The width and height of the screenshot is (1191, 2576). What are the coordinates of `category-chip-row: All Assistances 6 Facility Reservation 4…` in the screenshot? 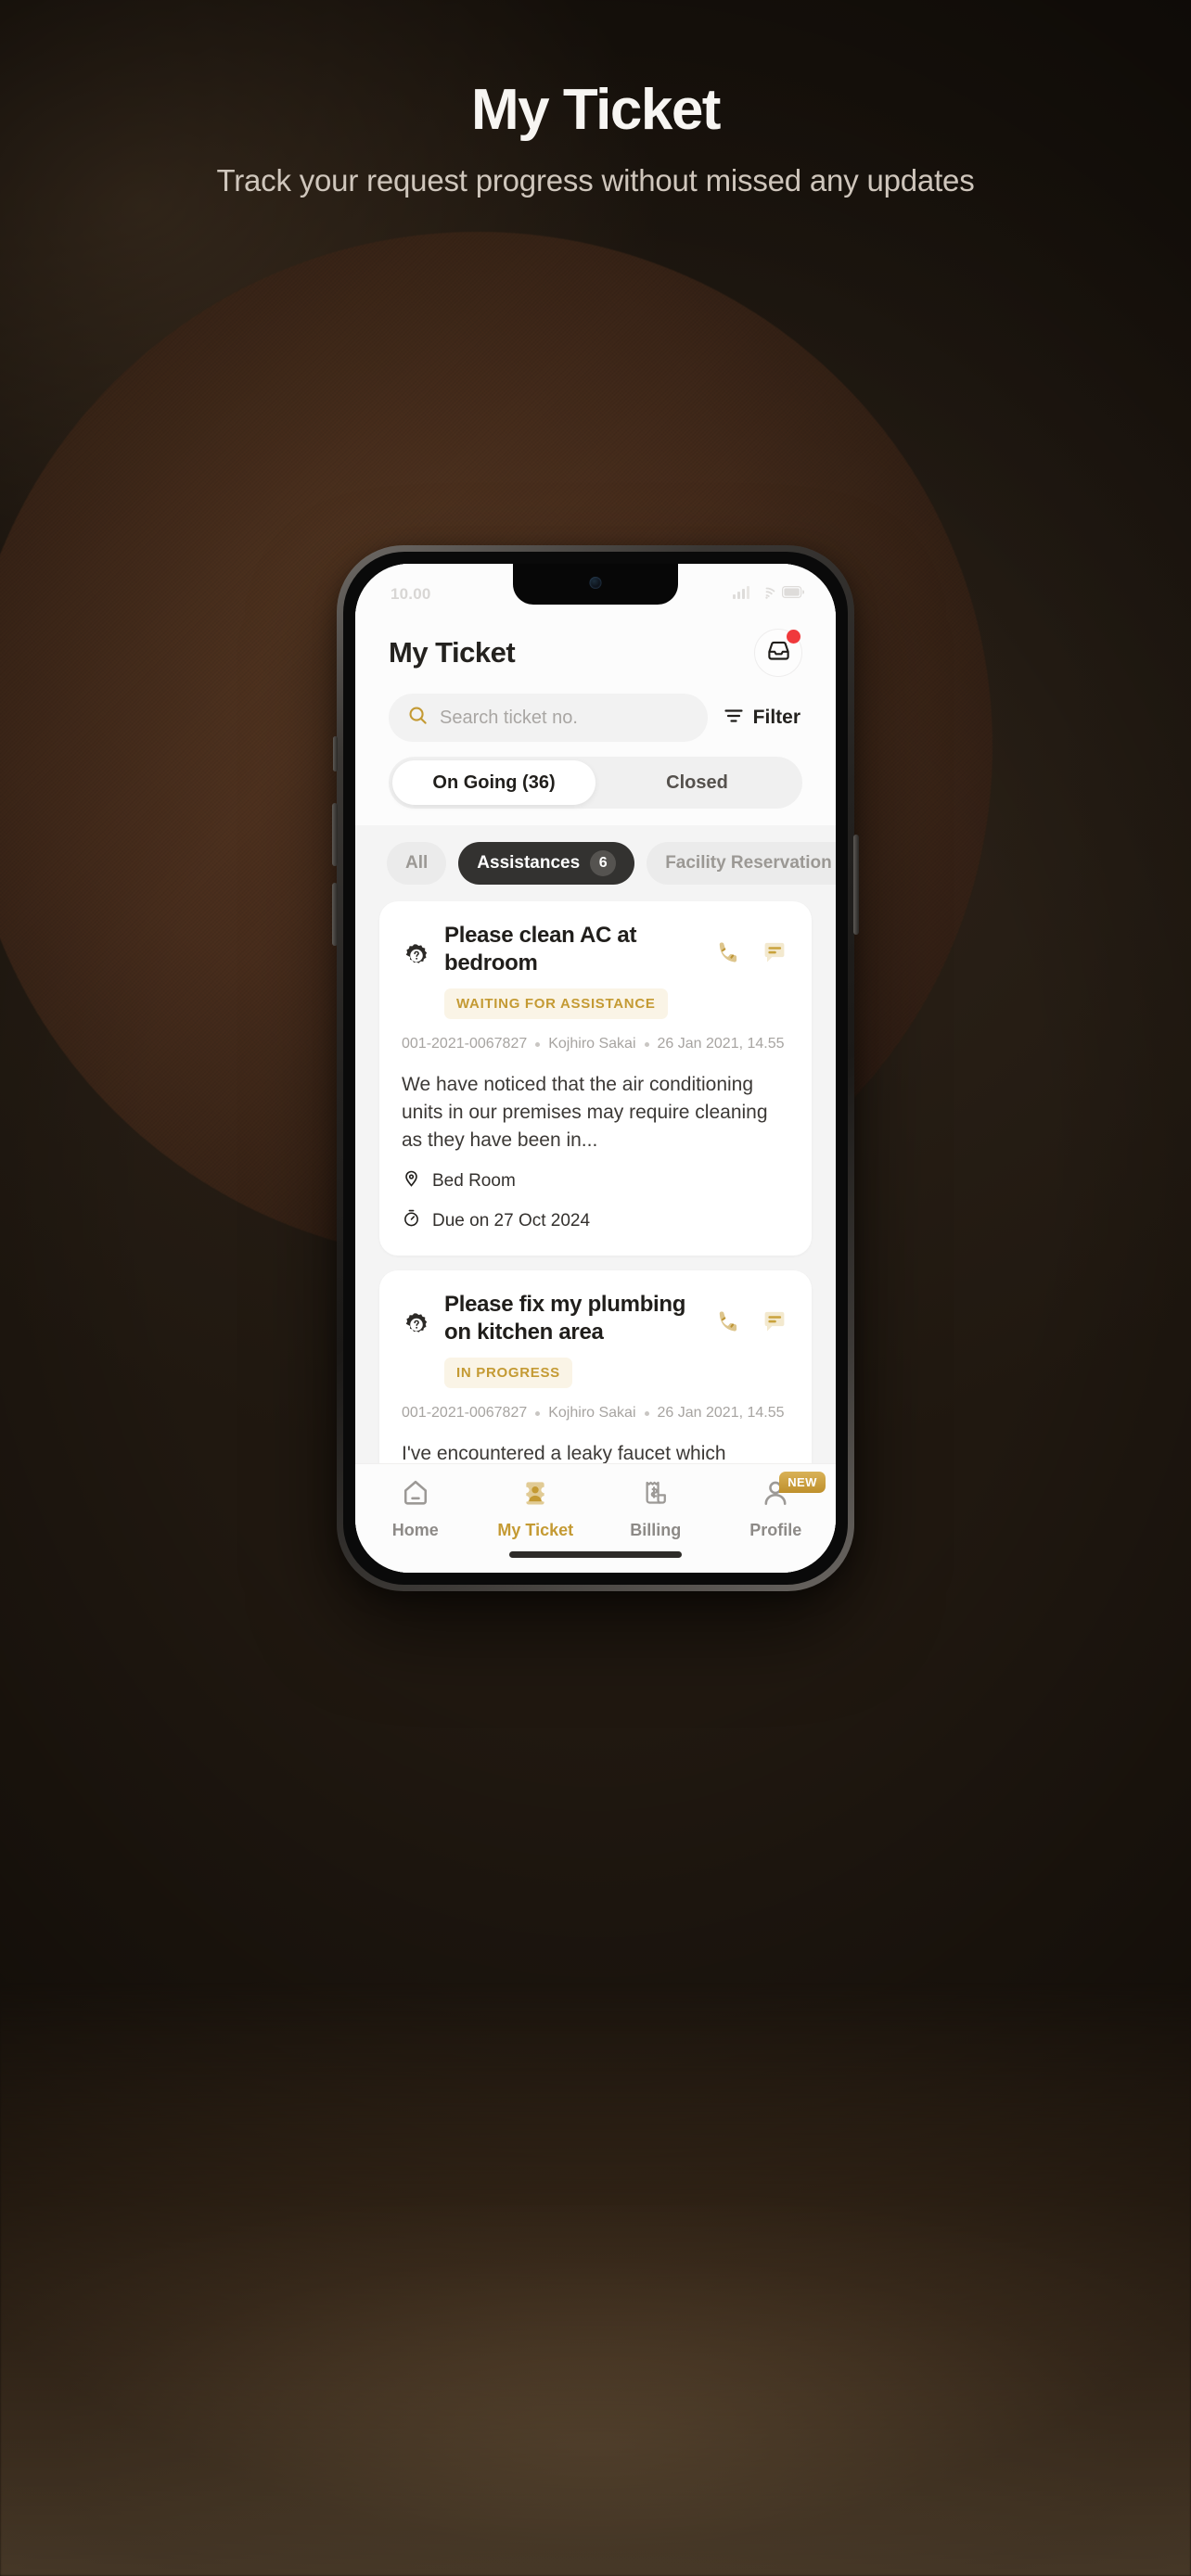 It's located at (595, 863).